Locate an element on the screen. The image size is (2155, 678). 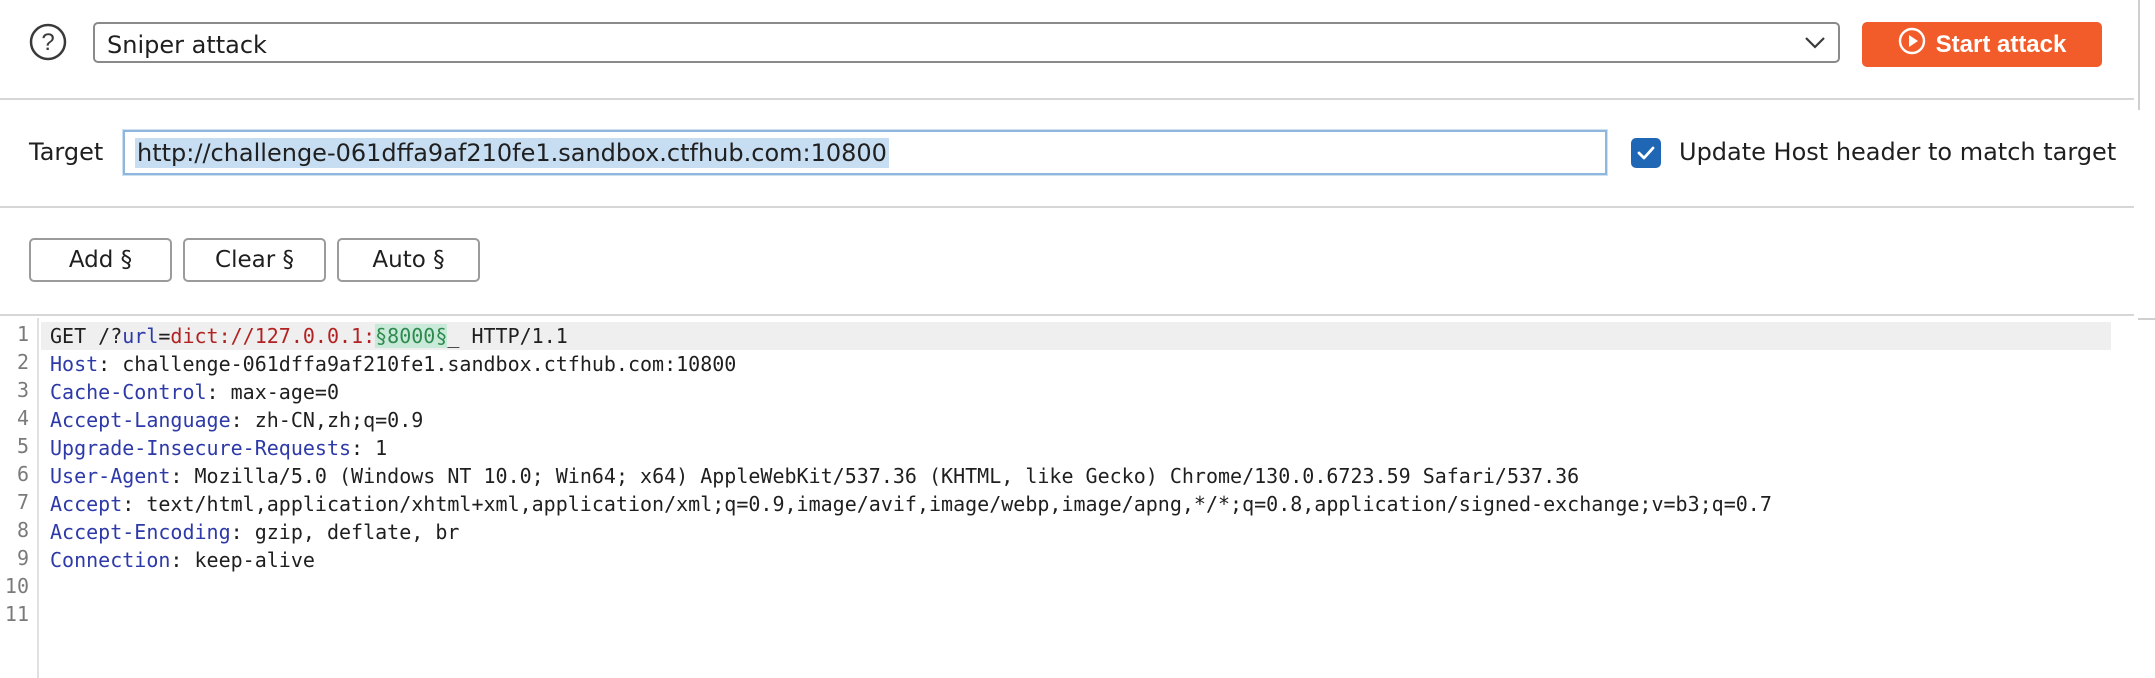
scrollbar-track is located at coordinates (2144, 339).